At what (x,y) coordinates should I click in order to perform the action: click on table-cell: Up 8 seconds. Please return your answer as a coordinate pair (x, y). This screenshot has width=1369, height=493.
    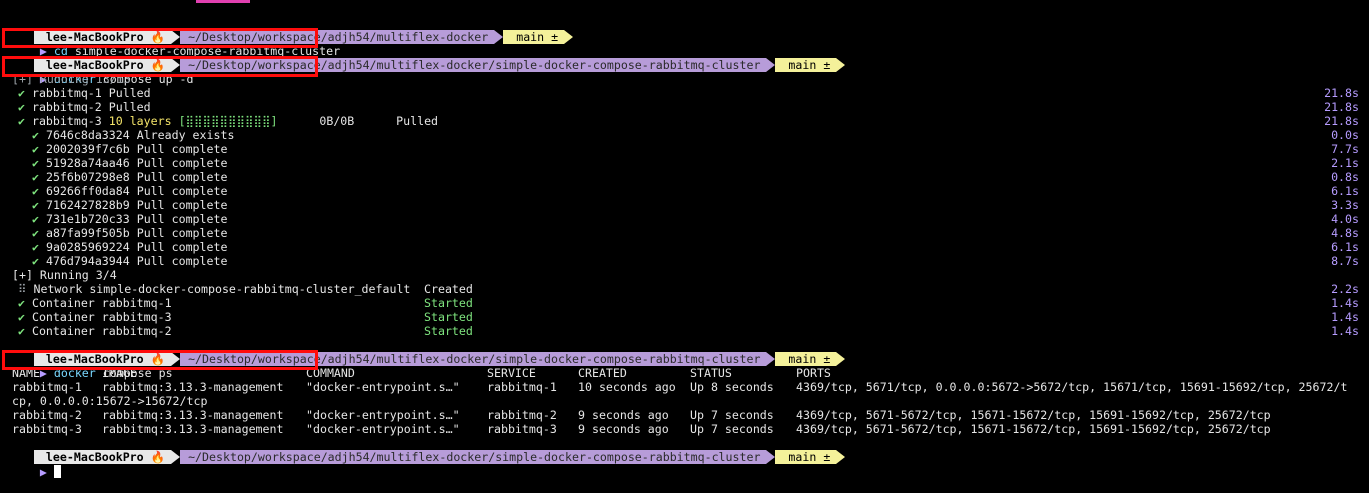
    Looking at the image, I should click on (732, 387).